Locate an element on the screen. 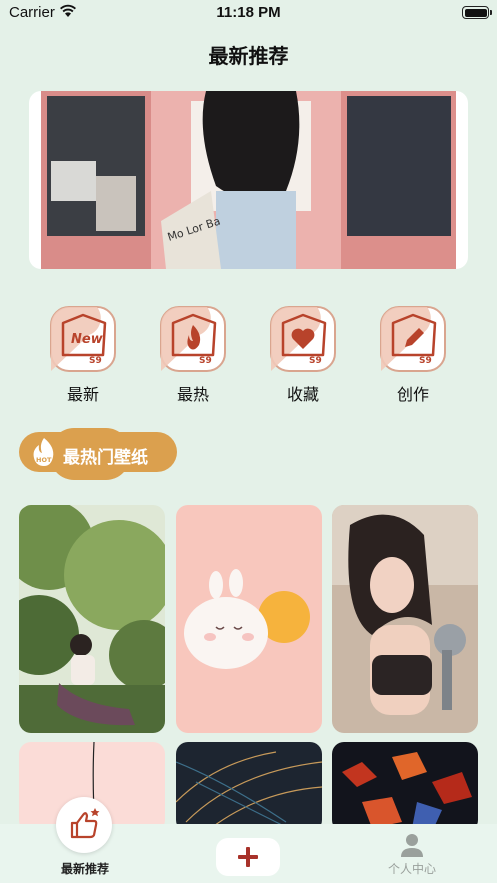  page-title: 最新推荐 is located at coordinates (248, 56).